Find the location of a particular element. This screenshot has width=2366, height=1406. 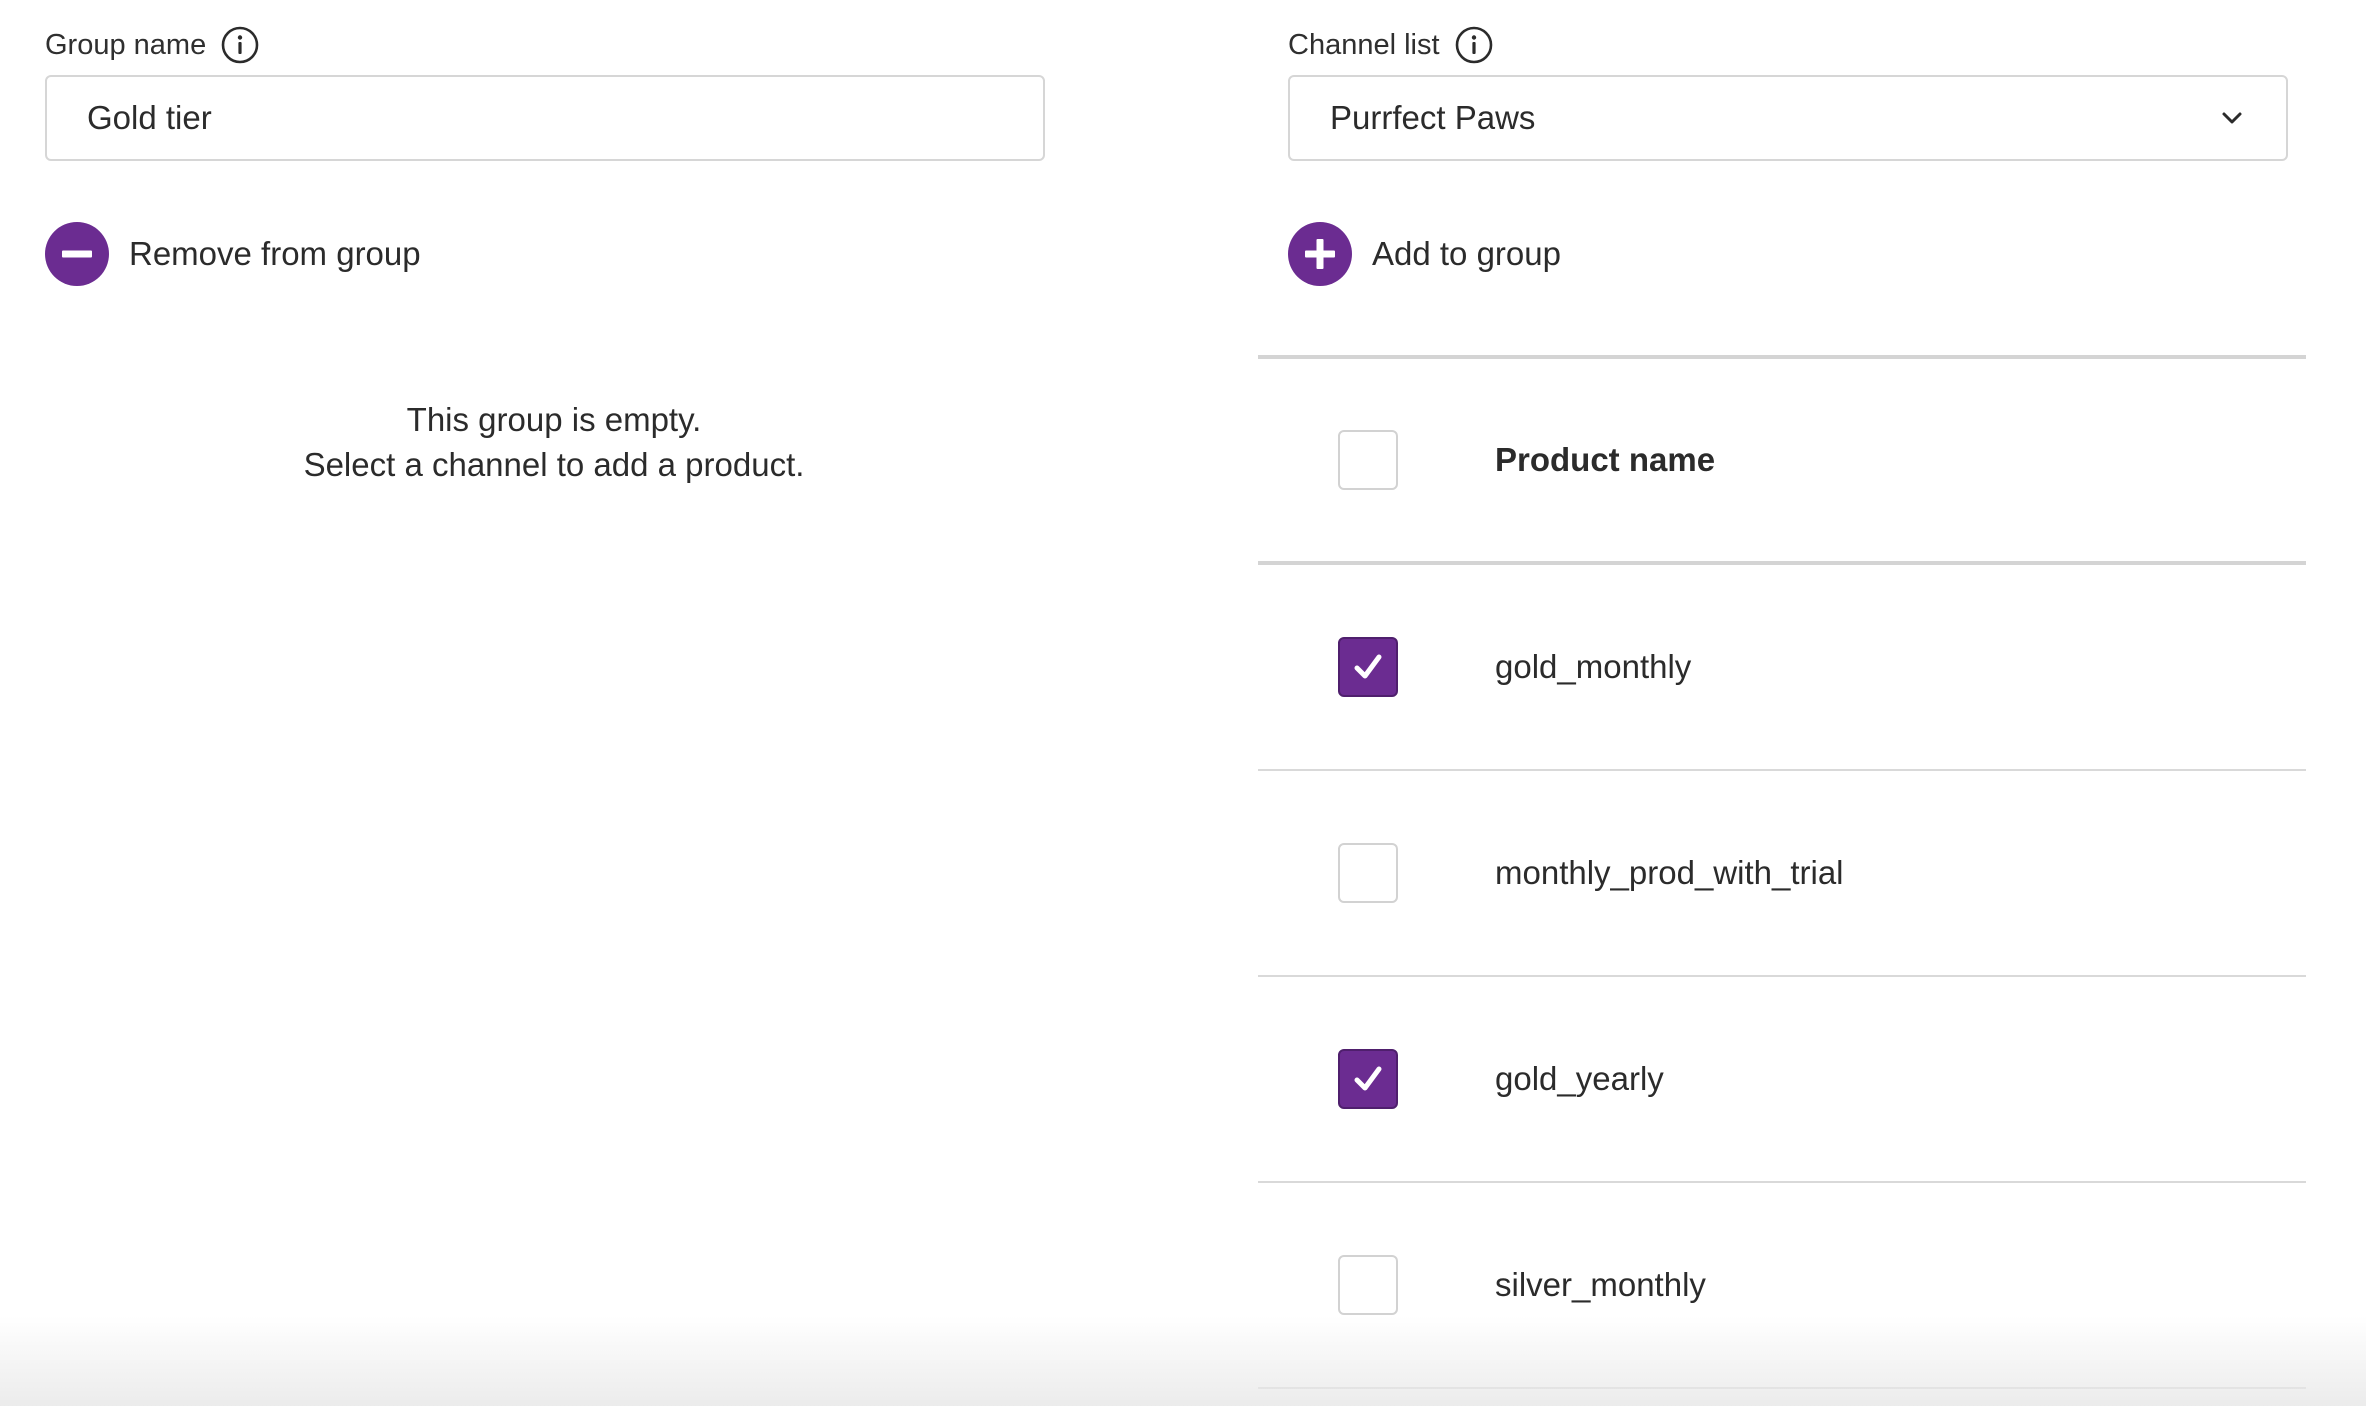

add-to-group-button: Add to group is located at coordinates (1424, 254).